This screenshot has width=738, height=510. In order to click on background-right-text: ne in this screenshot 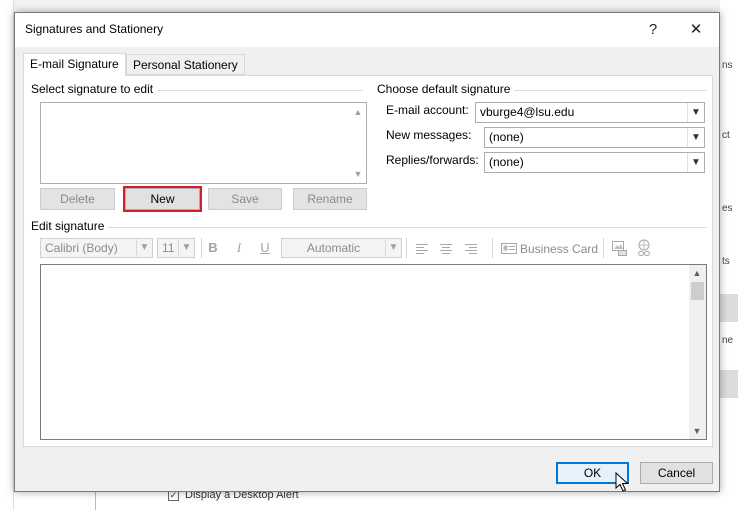, I will do `click(728, 340)`.